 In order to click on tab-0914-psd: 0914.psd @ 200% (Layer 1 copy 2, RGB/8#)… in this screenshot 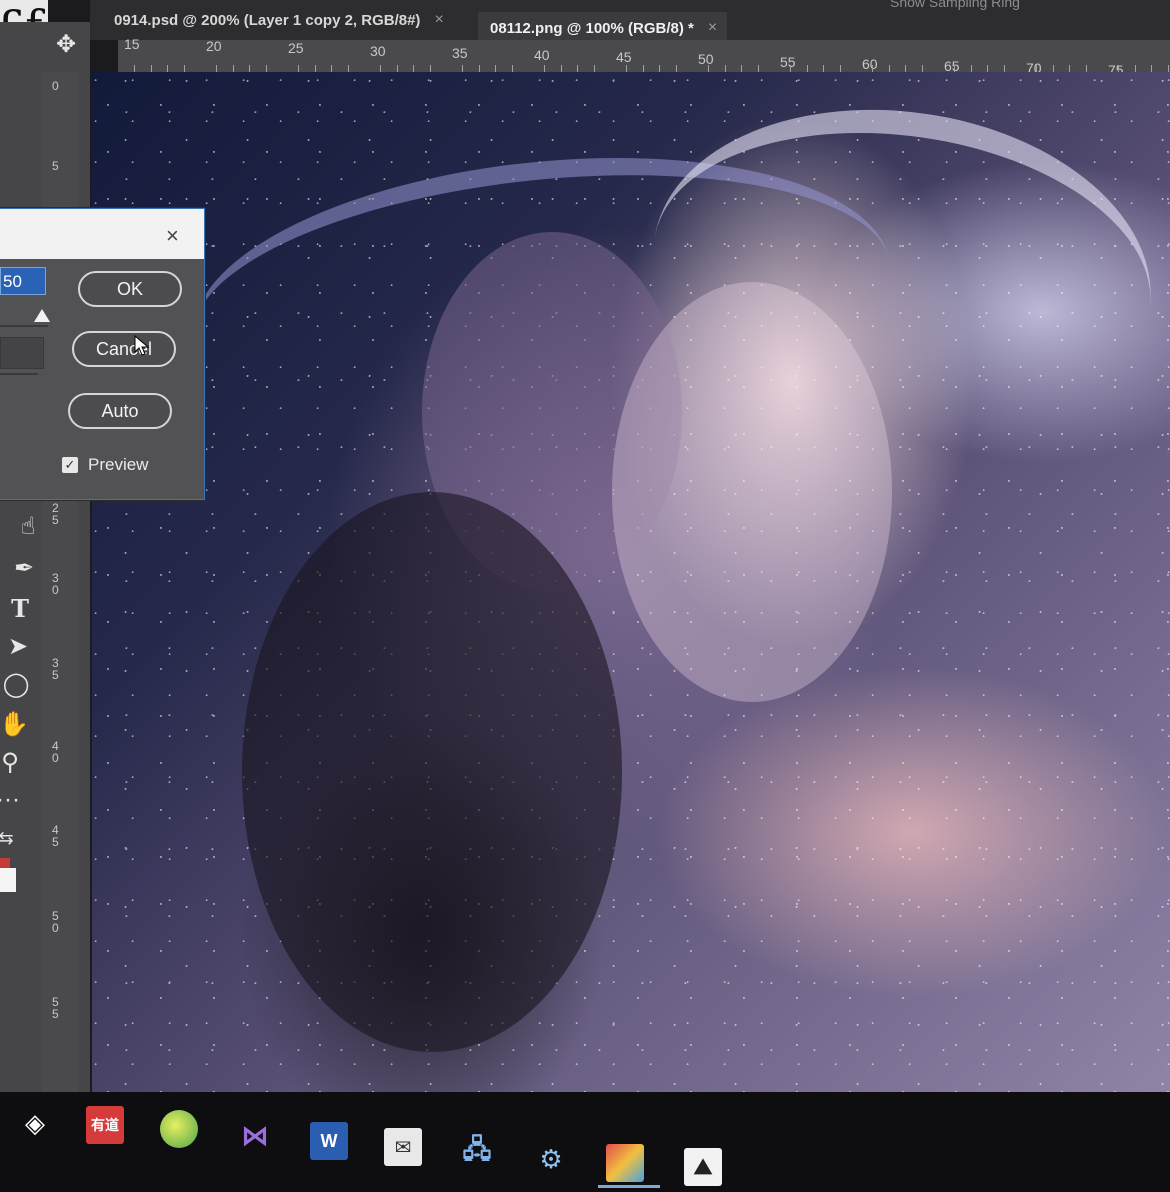, I will do `click(279, 20)`.